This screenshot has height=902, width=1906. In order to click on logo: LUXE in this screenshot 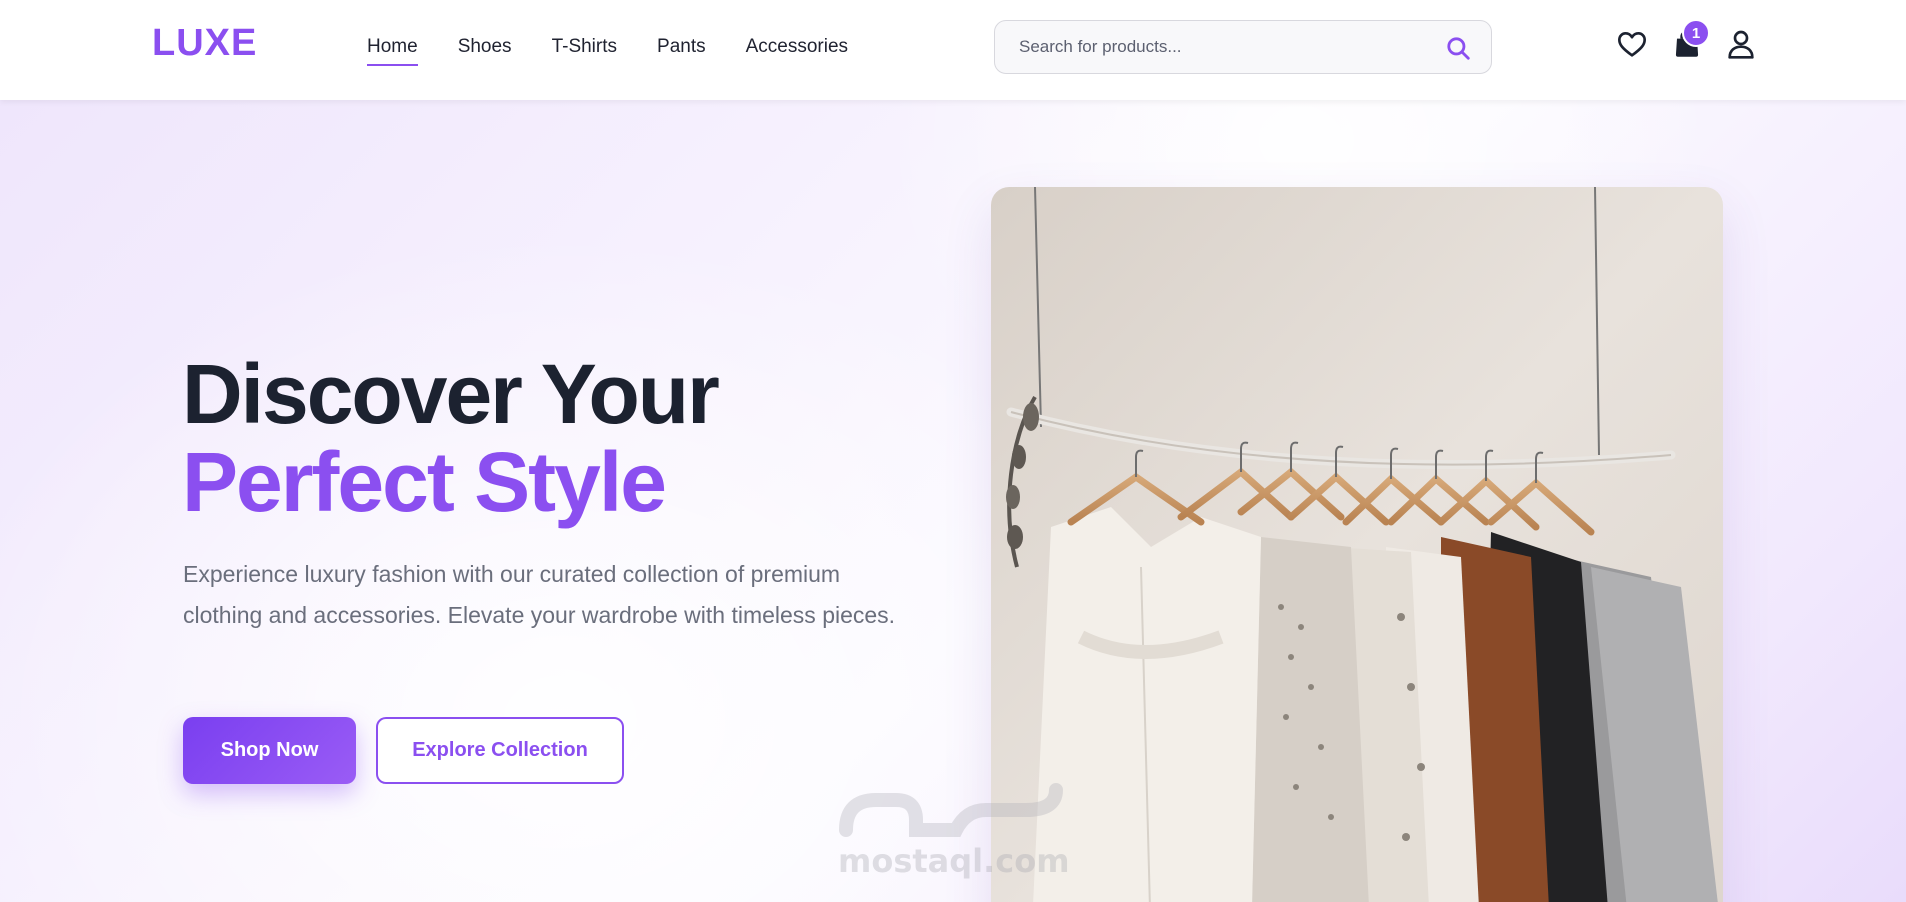, I will do `click(204, 43)`.